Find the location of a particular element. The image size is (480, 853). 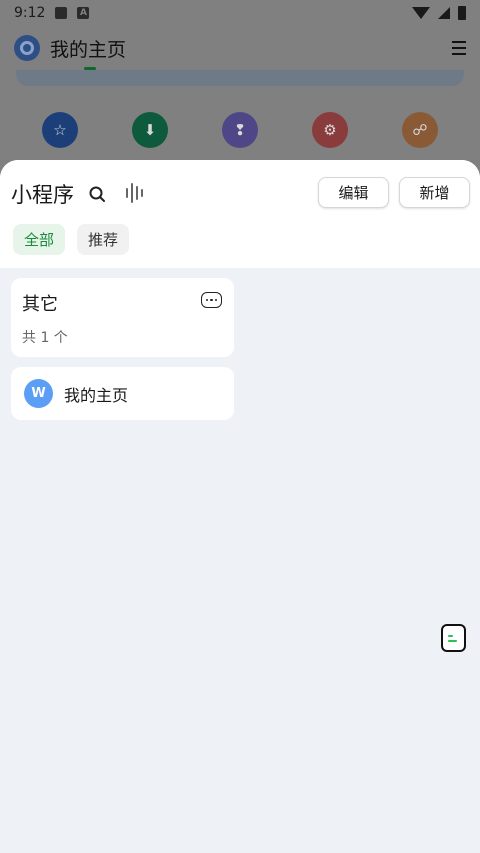

banner is located at coordinates (240, 78).